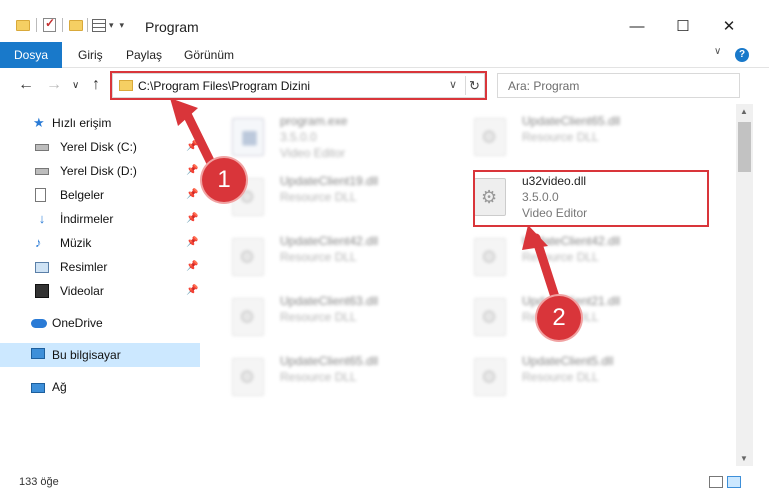 The image size is (769, 498). I want to click on file-name: UpdateClient63.dll, so click(329, 301).